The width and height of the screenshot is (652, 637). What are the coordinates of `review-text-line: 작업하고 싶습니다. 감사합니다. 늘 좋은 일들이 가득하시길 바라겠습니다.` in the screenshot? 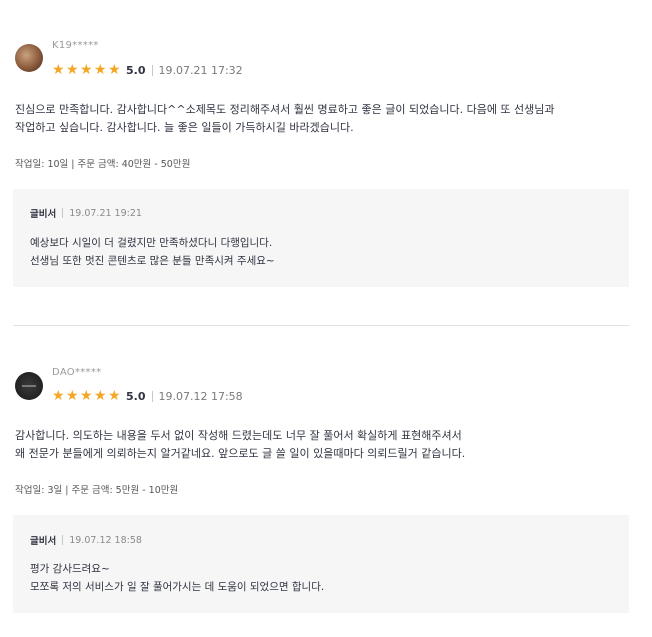 It's located at (184, 127).